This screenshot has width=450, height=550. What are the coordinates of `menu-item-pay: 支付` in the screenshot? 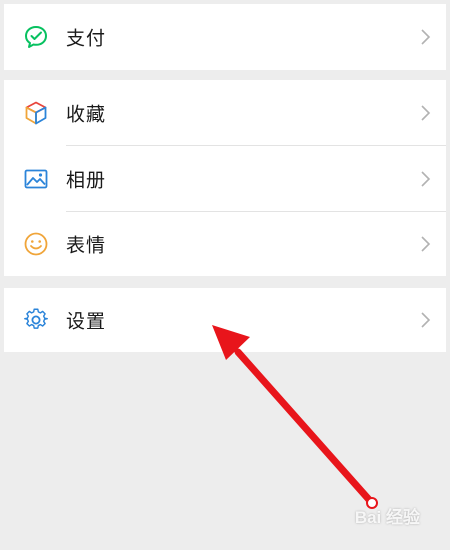 It's located at (225, 37).